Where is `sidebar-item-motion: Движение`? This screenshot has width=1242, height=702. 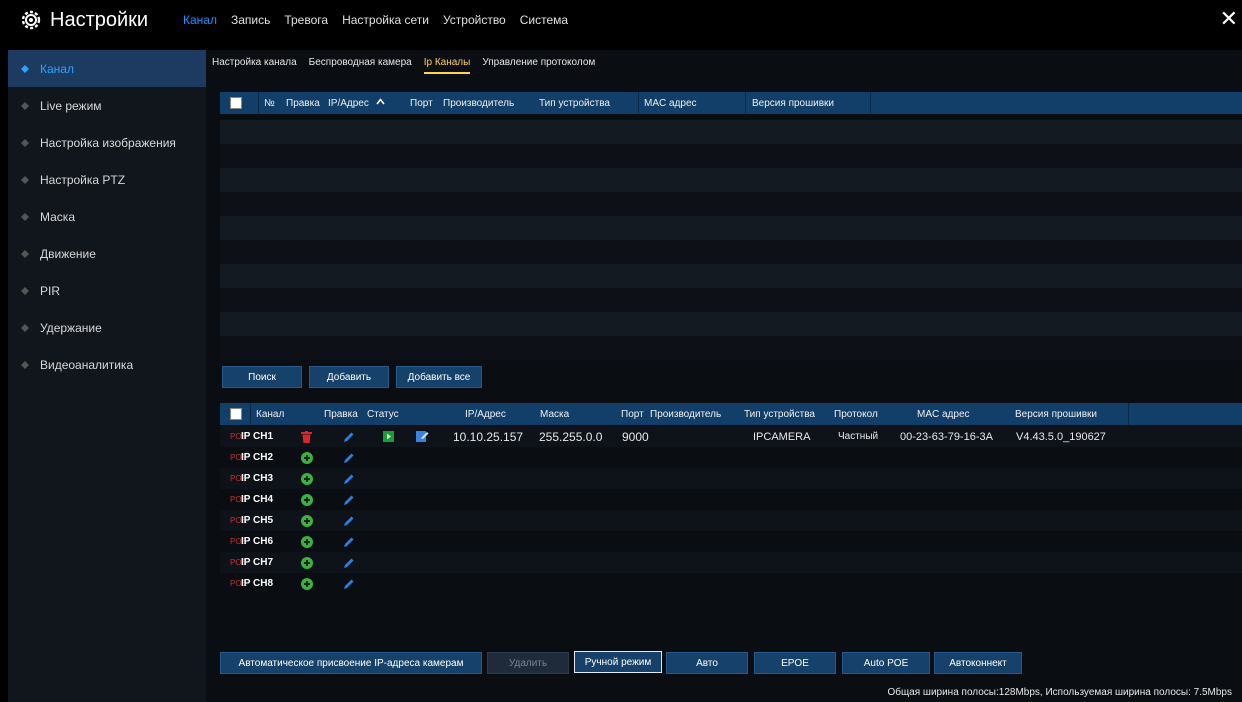 sidebar-item-motion: Движение is located at coordinates (107, 253).